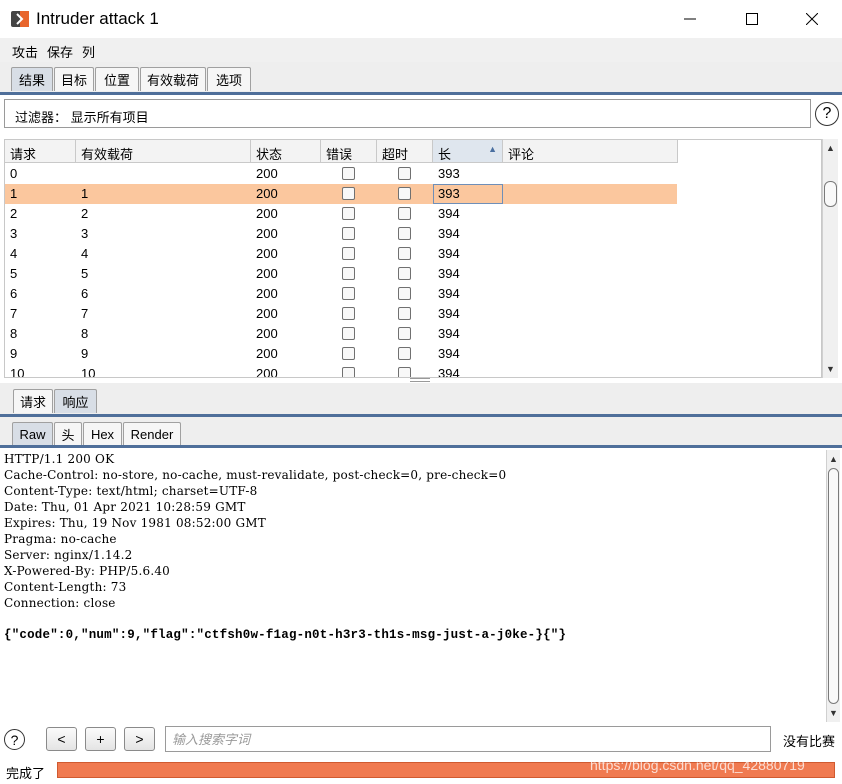 The height and width of the screenshot is (784, 842). Describe the element at coordinates (468, 739) in the screenshot. I see `search-input` at that location.